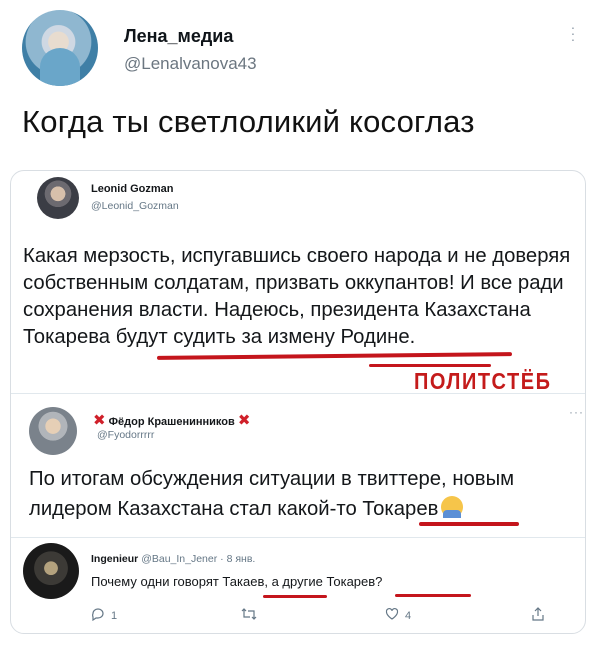 The image size is (604, 645). I want to click on tweet-header: Лена_медиа @Lenalvanova43 · · ·, so click(302, 48).